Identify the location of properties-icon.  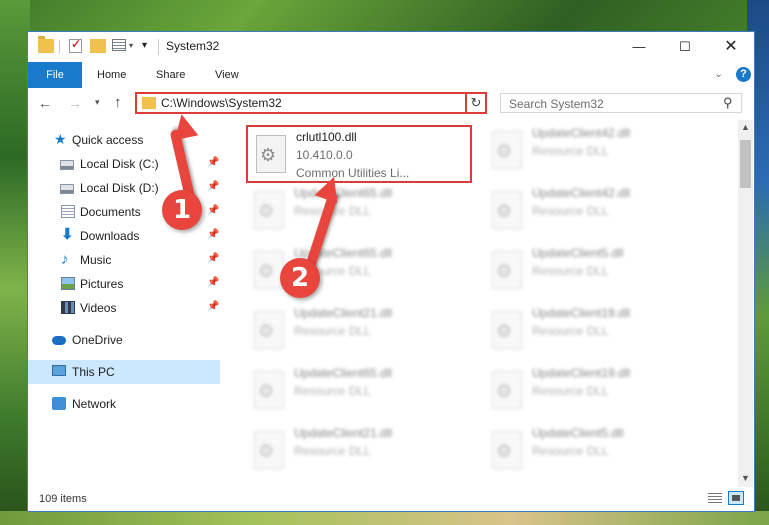
(119, 45).